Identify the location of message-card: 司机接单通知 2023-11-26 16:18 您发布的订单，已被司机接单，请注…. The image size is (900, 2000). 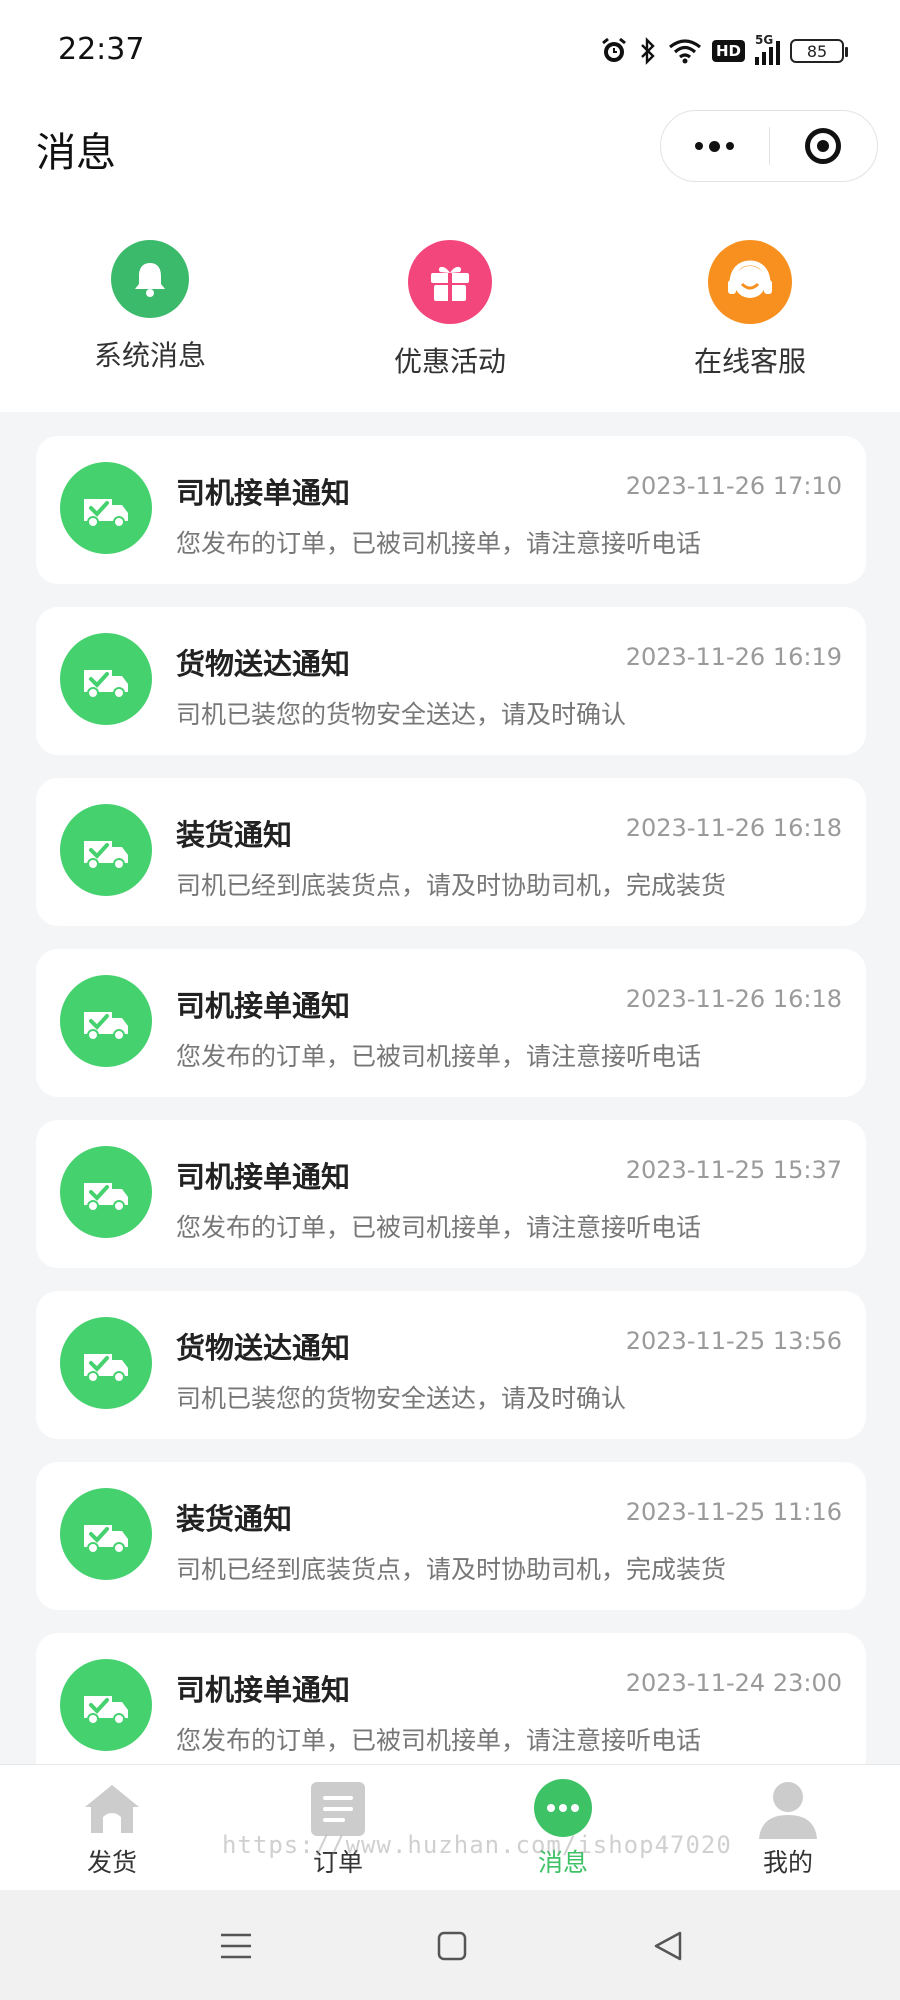
(451, 1023).